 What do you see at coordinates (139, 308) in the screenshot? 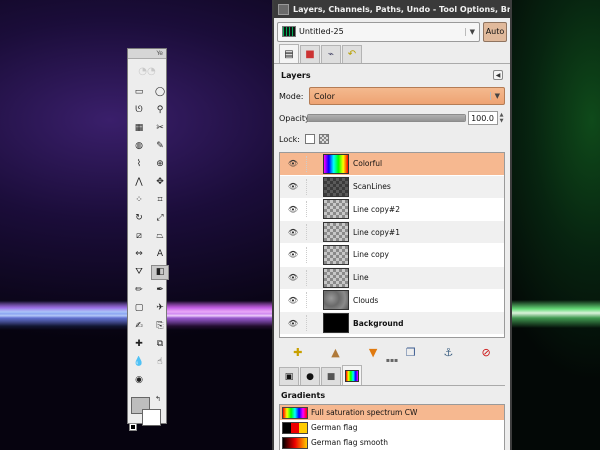
I see `eraser-icon: ▢` at bounding box center [139, 308].